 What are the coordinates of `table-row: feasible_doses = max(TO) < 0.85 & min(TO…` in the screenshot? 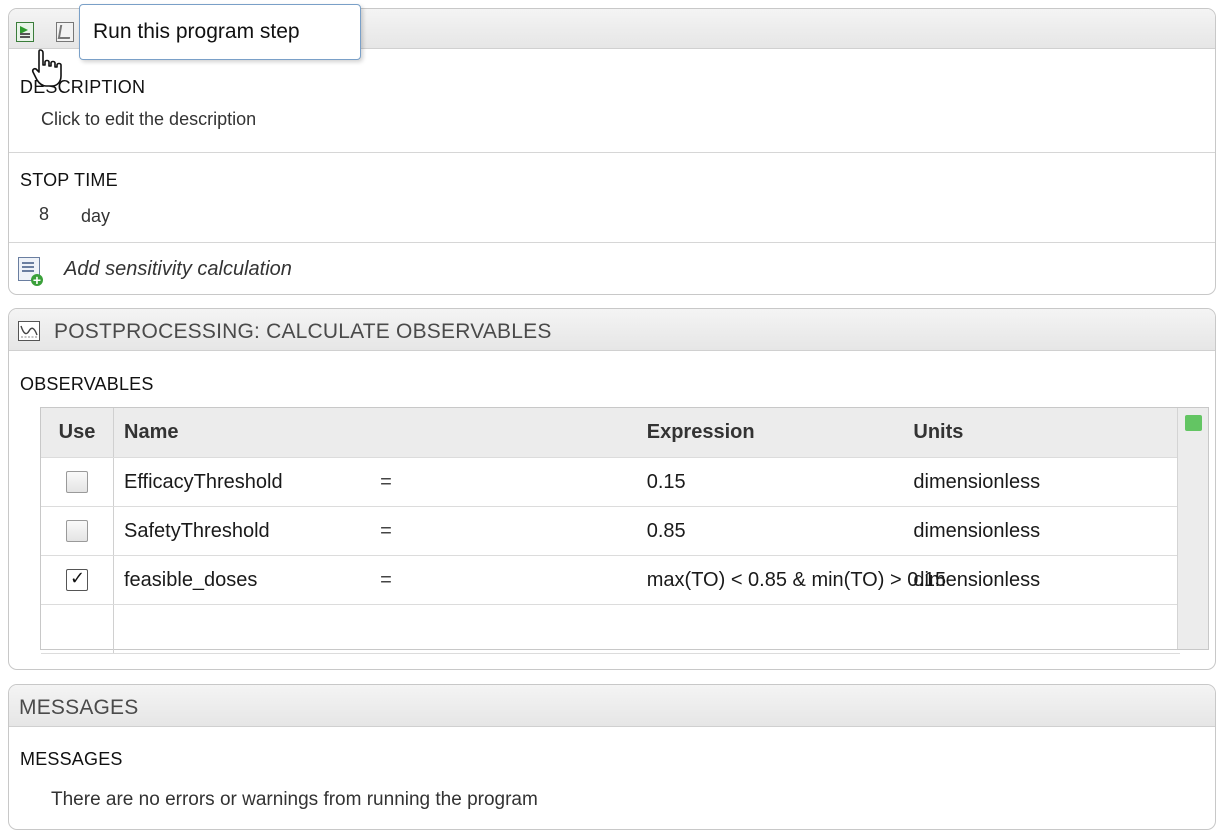 It's located at (610, 580).